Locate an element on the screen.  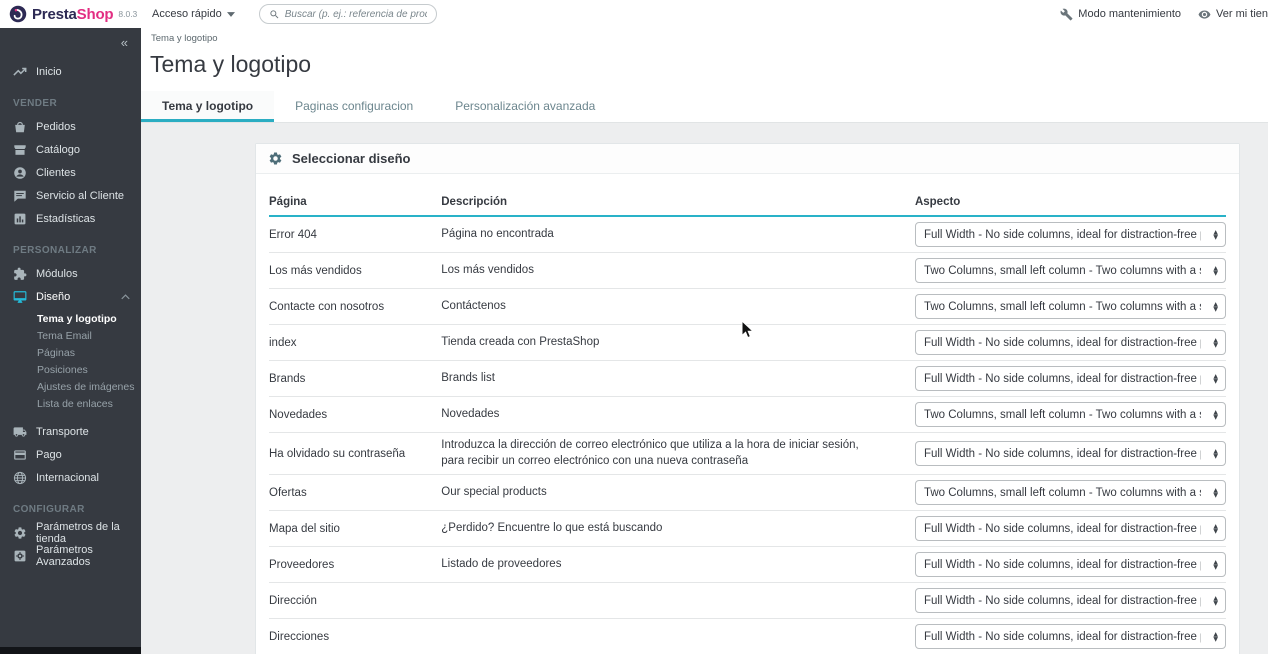
sidebar-item-label: Estadísticas is located at coordinates (66, 218).